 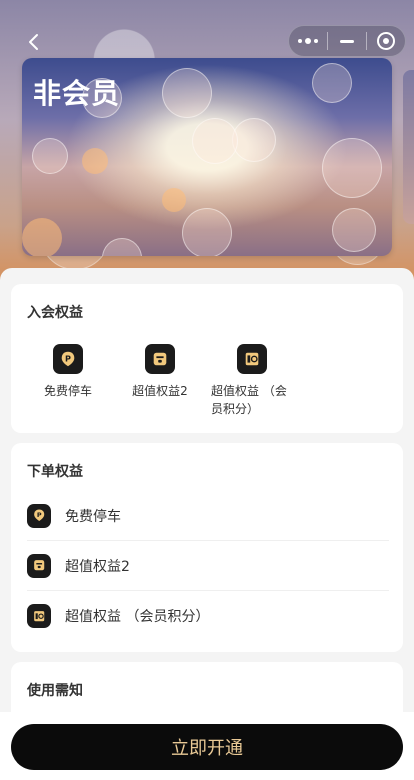 I want to click on order-benefit-label: 超值权益2, so click(x=97, y=566).